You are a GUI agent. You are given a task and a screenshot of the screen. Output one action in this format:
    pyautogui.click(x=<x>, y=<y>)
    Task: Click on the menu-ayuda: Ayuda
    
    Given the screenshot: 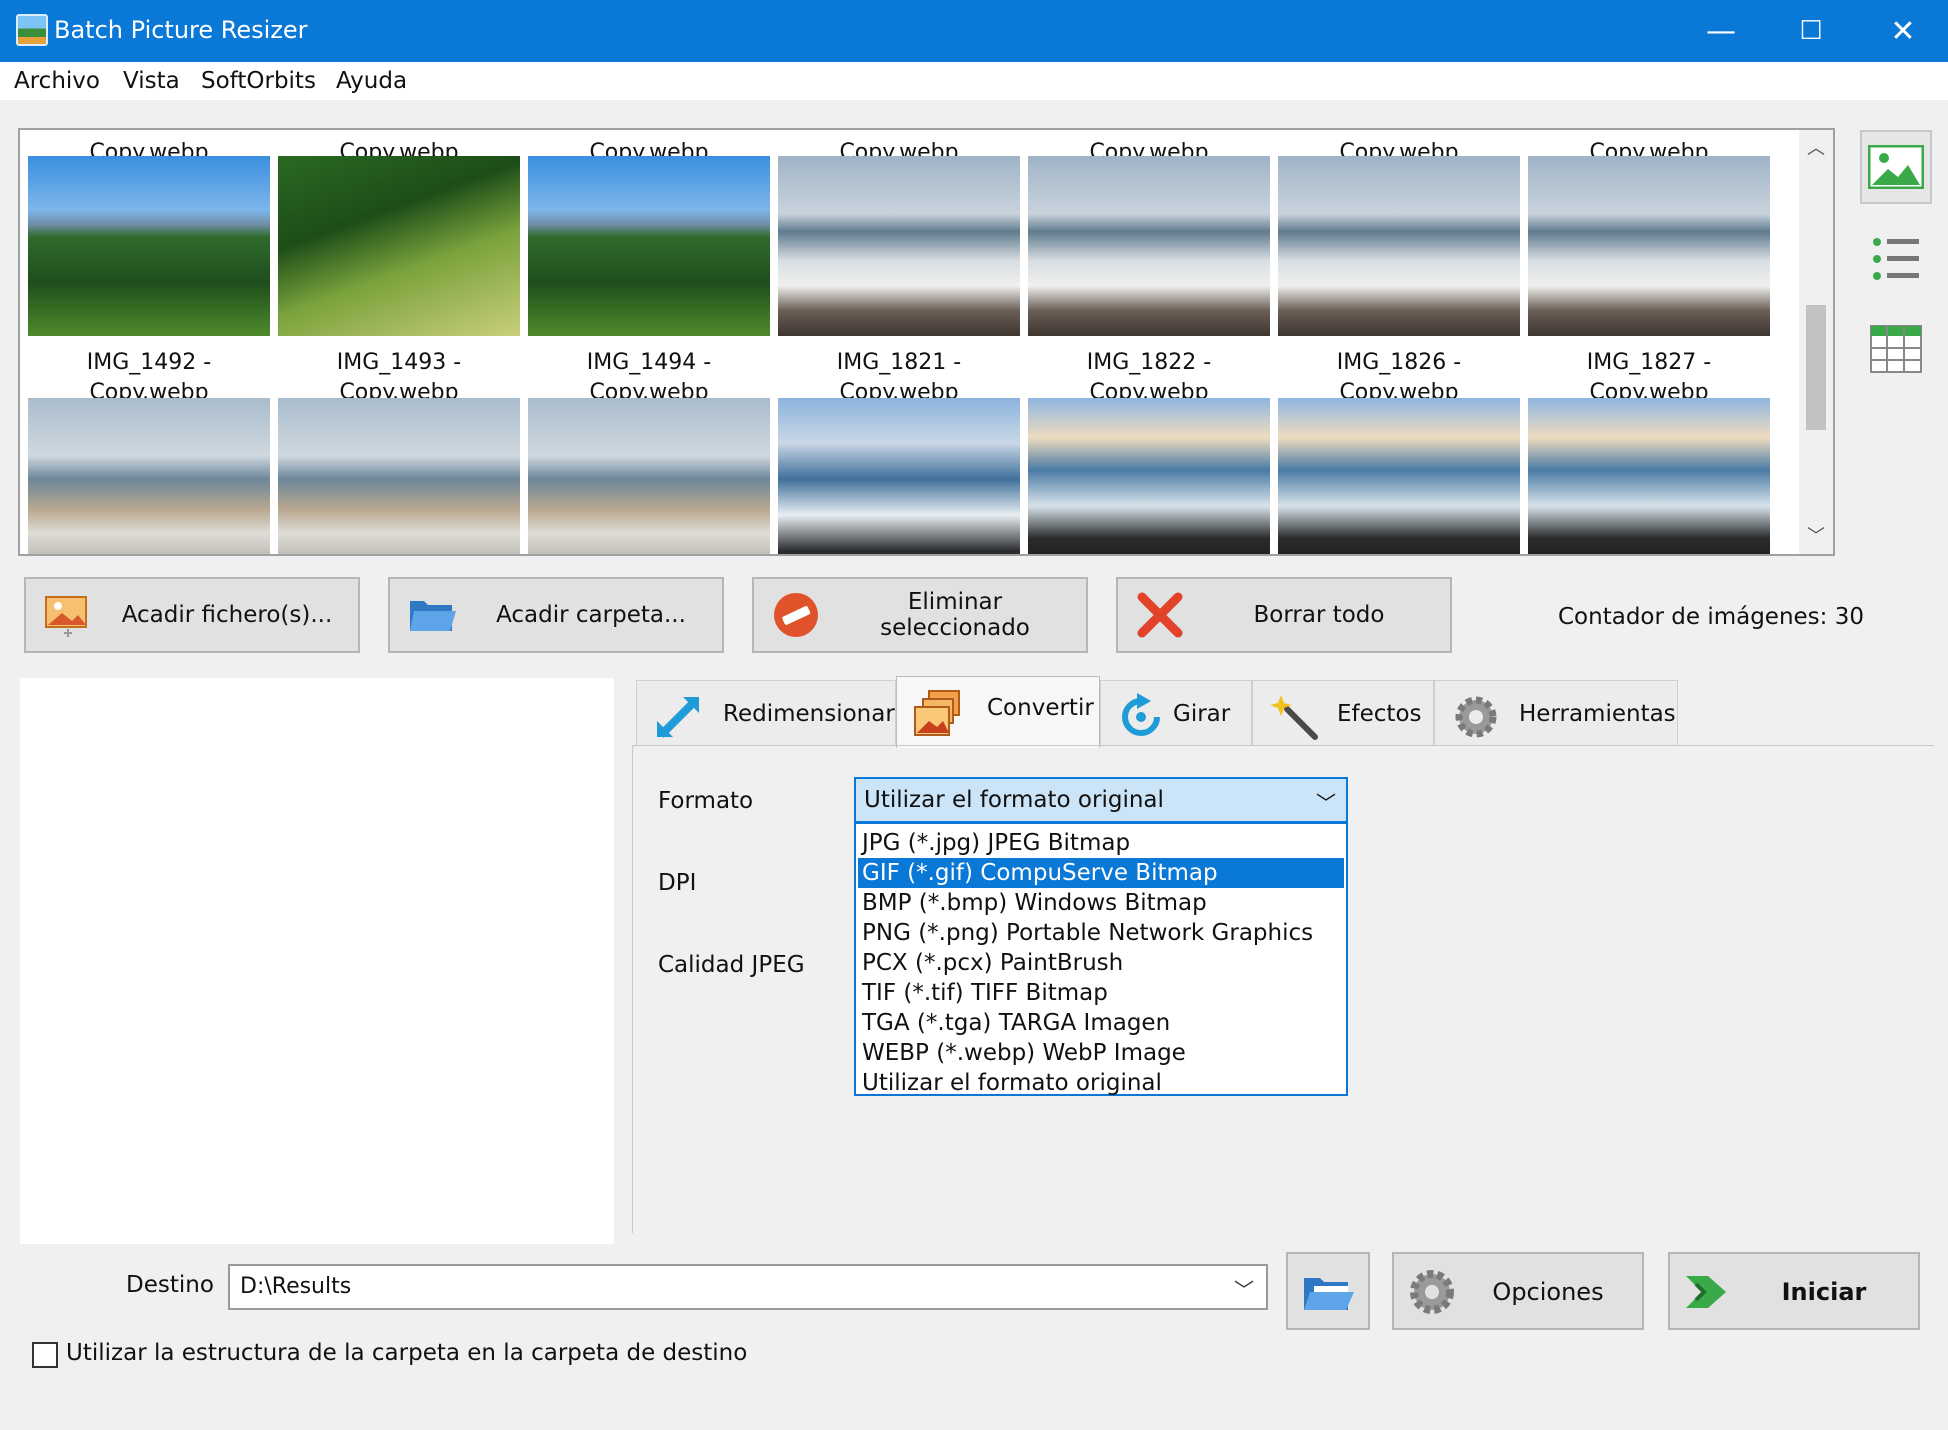 What is the action you would take?
    pyautogui.click(x=371, y=81)
    